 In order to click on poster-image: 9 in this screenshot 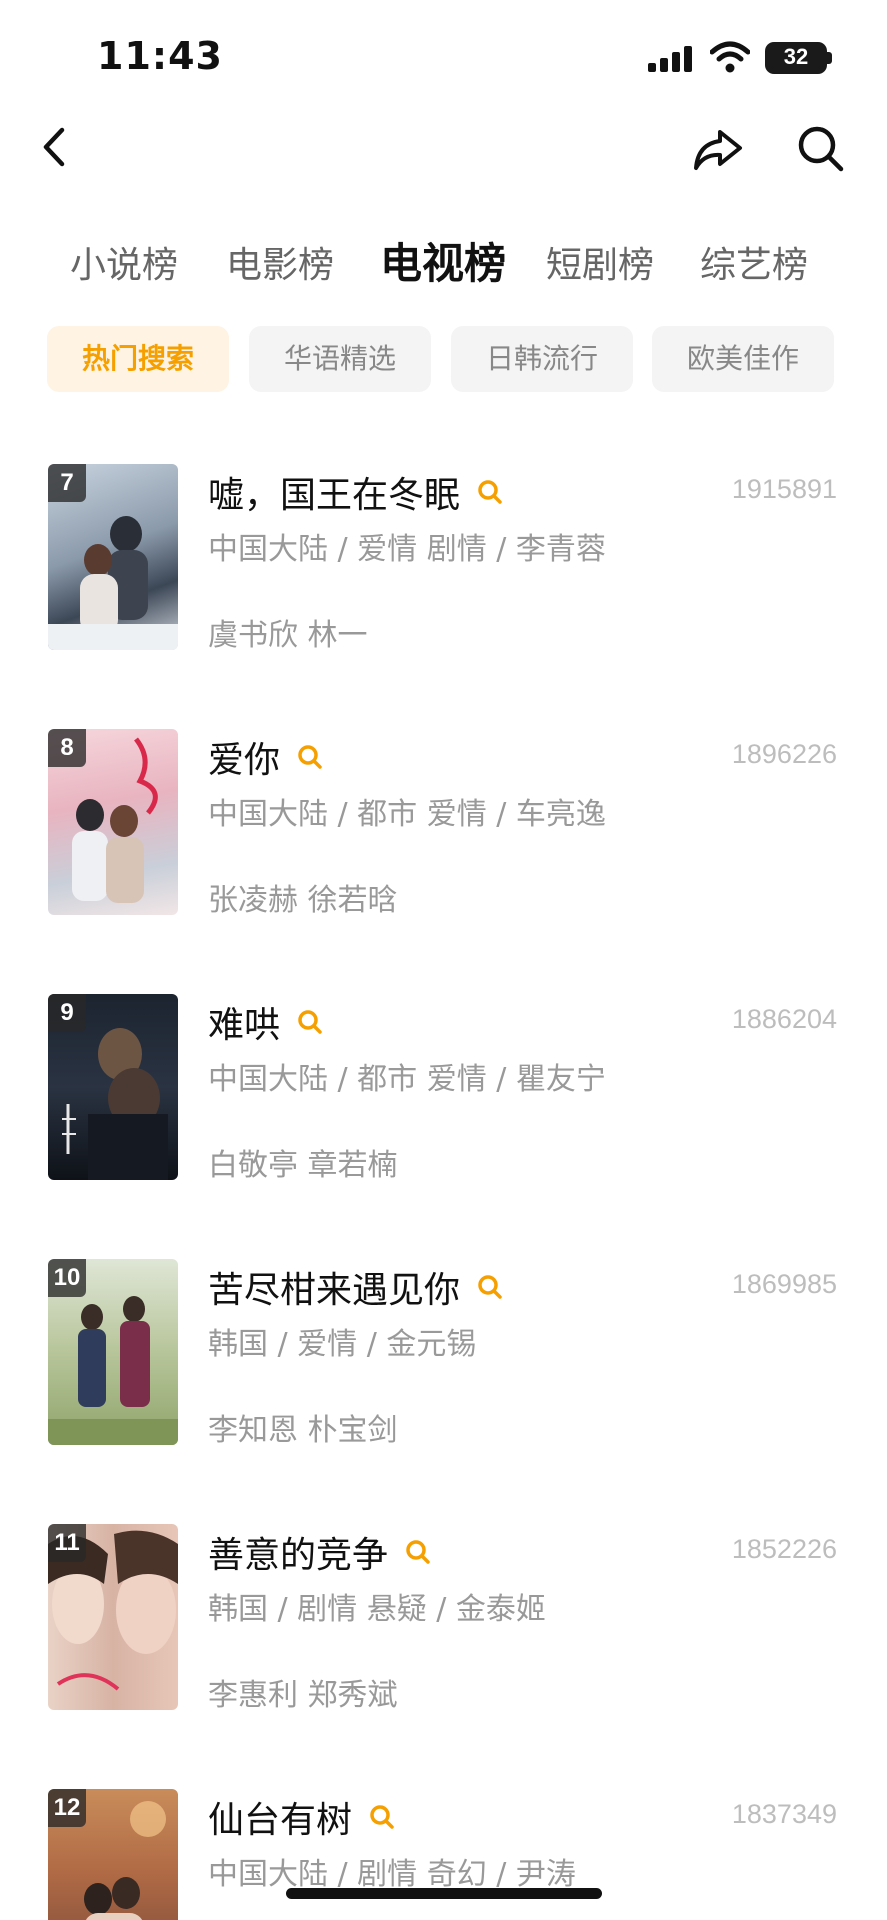, I will do `click(113, 1087)`.